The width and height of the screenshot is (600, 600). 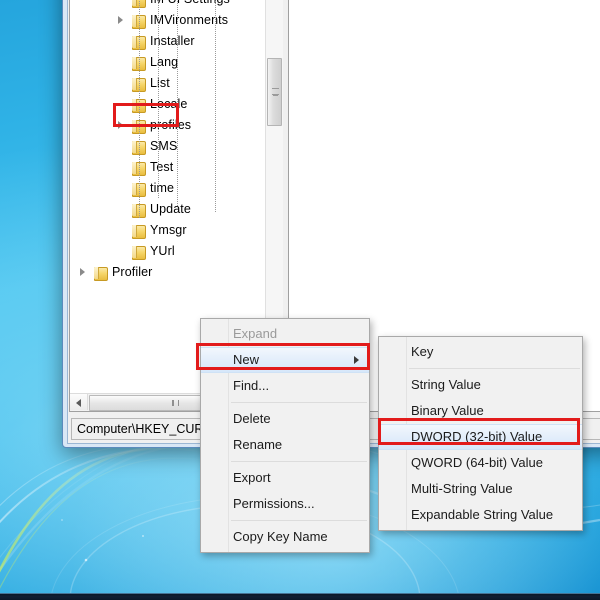 What do you see at coordinates (258, 444) in the screenshot?
I see `menu-item-label: Rename` at bounding box center [258, 444].